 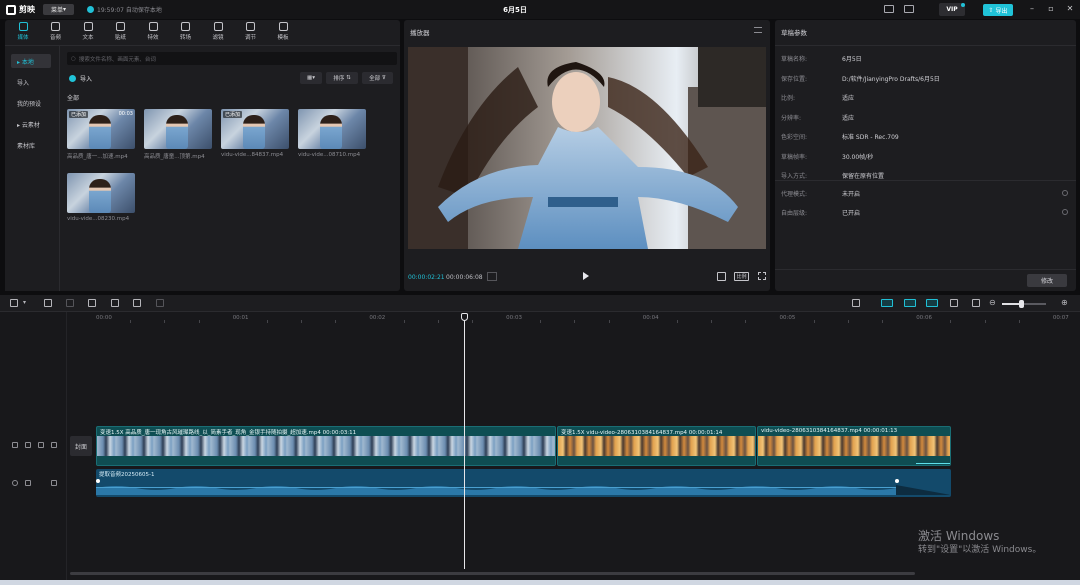 What do you see at coordinates (926, 194) in the screenshot?
I see `draft-param-row: 代理模式: 未开启` at bounding box center [926, 194].